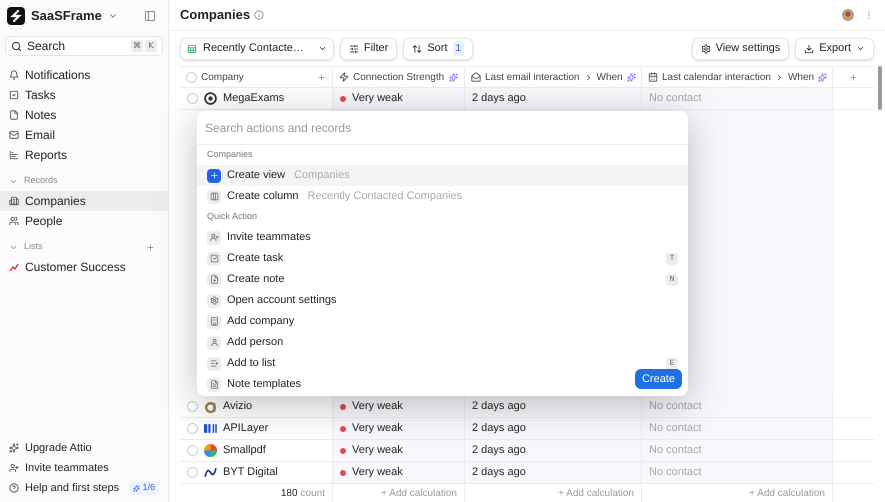  Describe the element at coordinates (84, 488) in the screenshot. I see `sidebar-link: Help and first steps 1/6` at that location.